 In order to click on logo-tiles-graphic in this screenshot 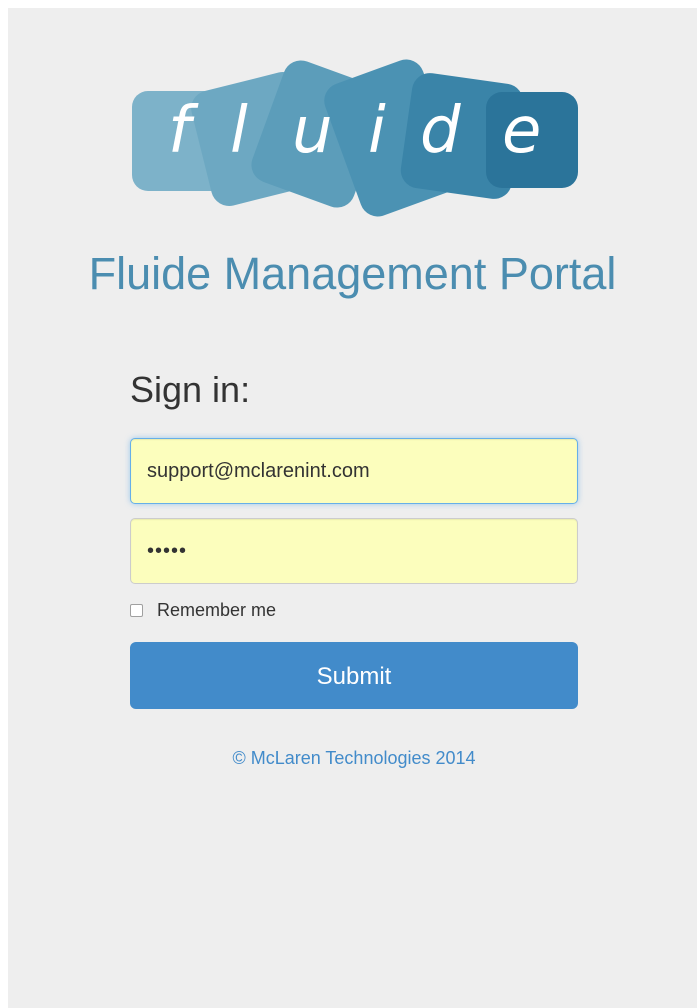, I will do `click(355, 138)`.